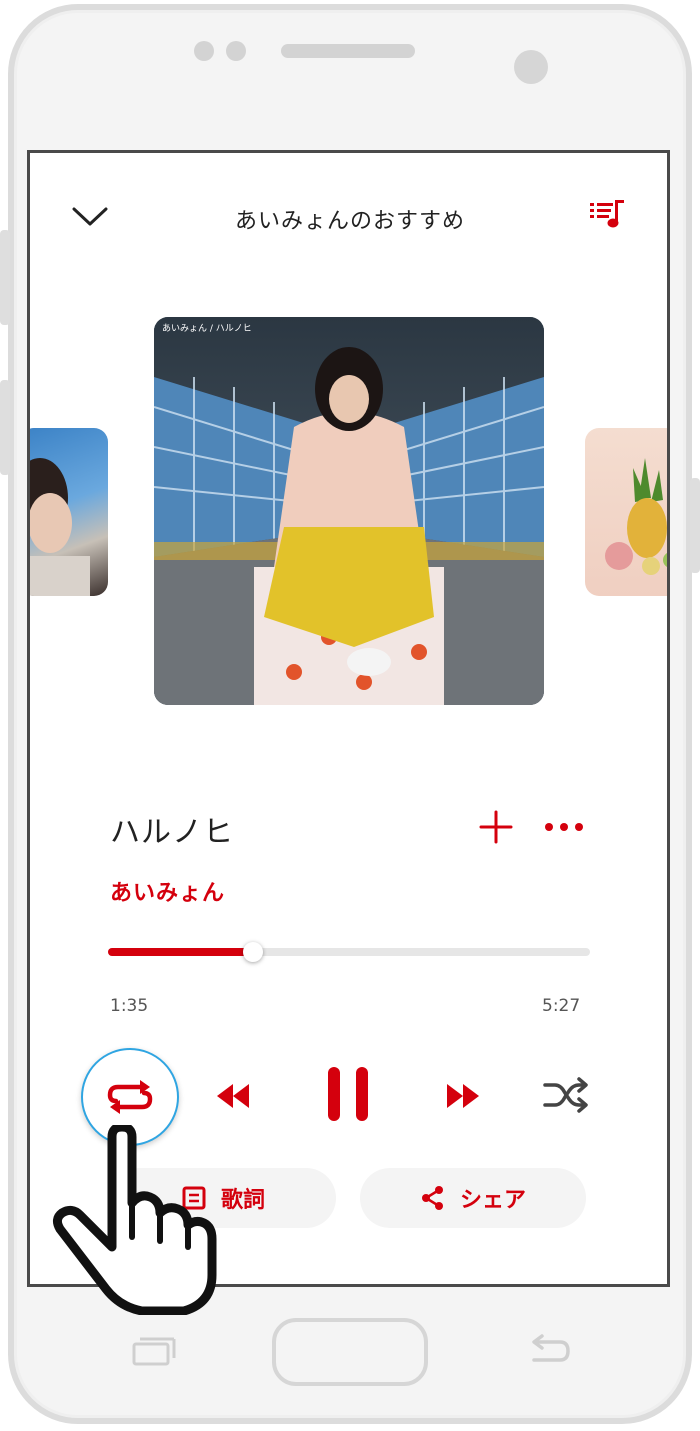 This screenshot has width=700, height=1431. I want to click on album-art-caption: あいみょん / ハルノヒ, so click(207, 329).